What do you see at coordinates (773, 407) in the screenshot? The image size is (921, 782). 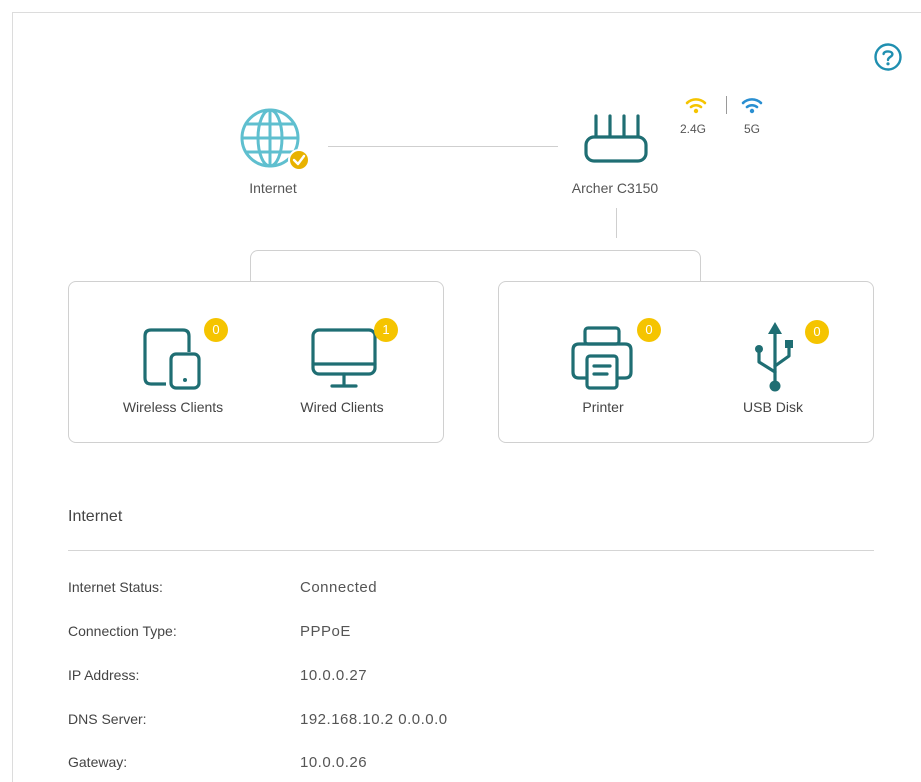 I see `usb-disk-label: USB Disk` at bounding box center [773, 407].